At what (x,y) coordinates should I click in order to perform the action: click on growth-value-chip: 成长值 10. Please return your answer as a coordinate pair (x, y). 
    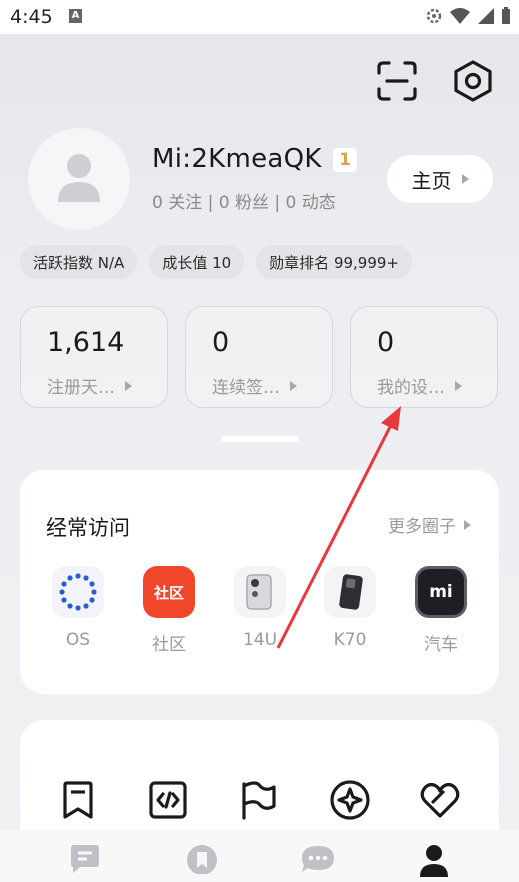
    Looking at the image, I should click on (197, 262).